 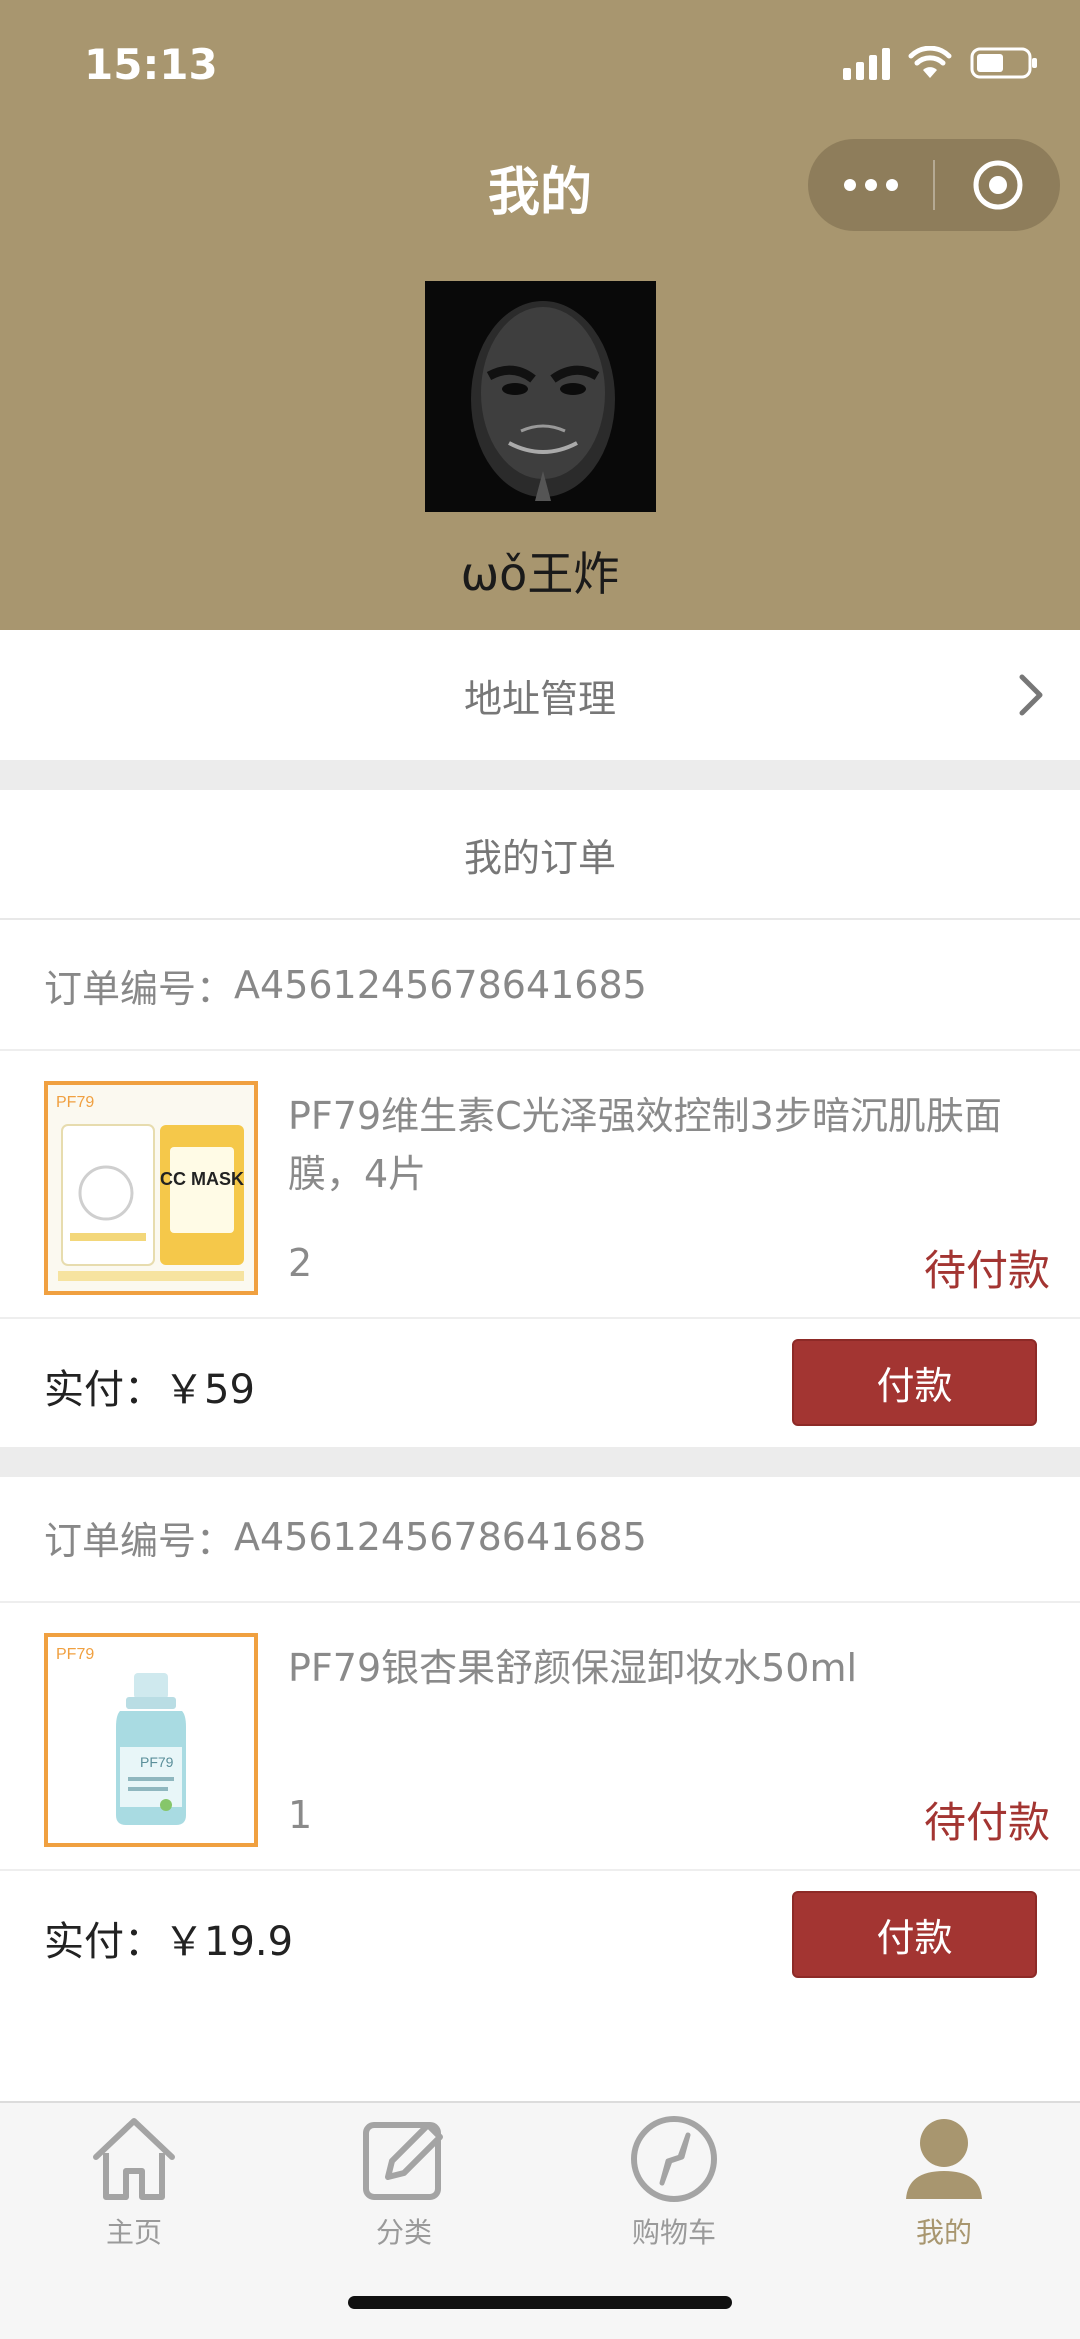 I want to click on paid-amount: 实付：￥19.9, so click(x=168, y=1938).